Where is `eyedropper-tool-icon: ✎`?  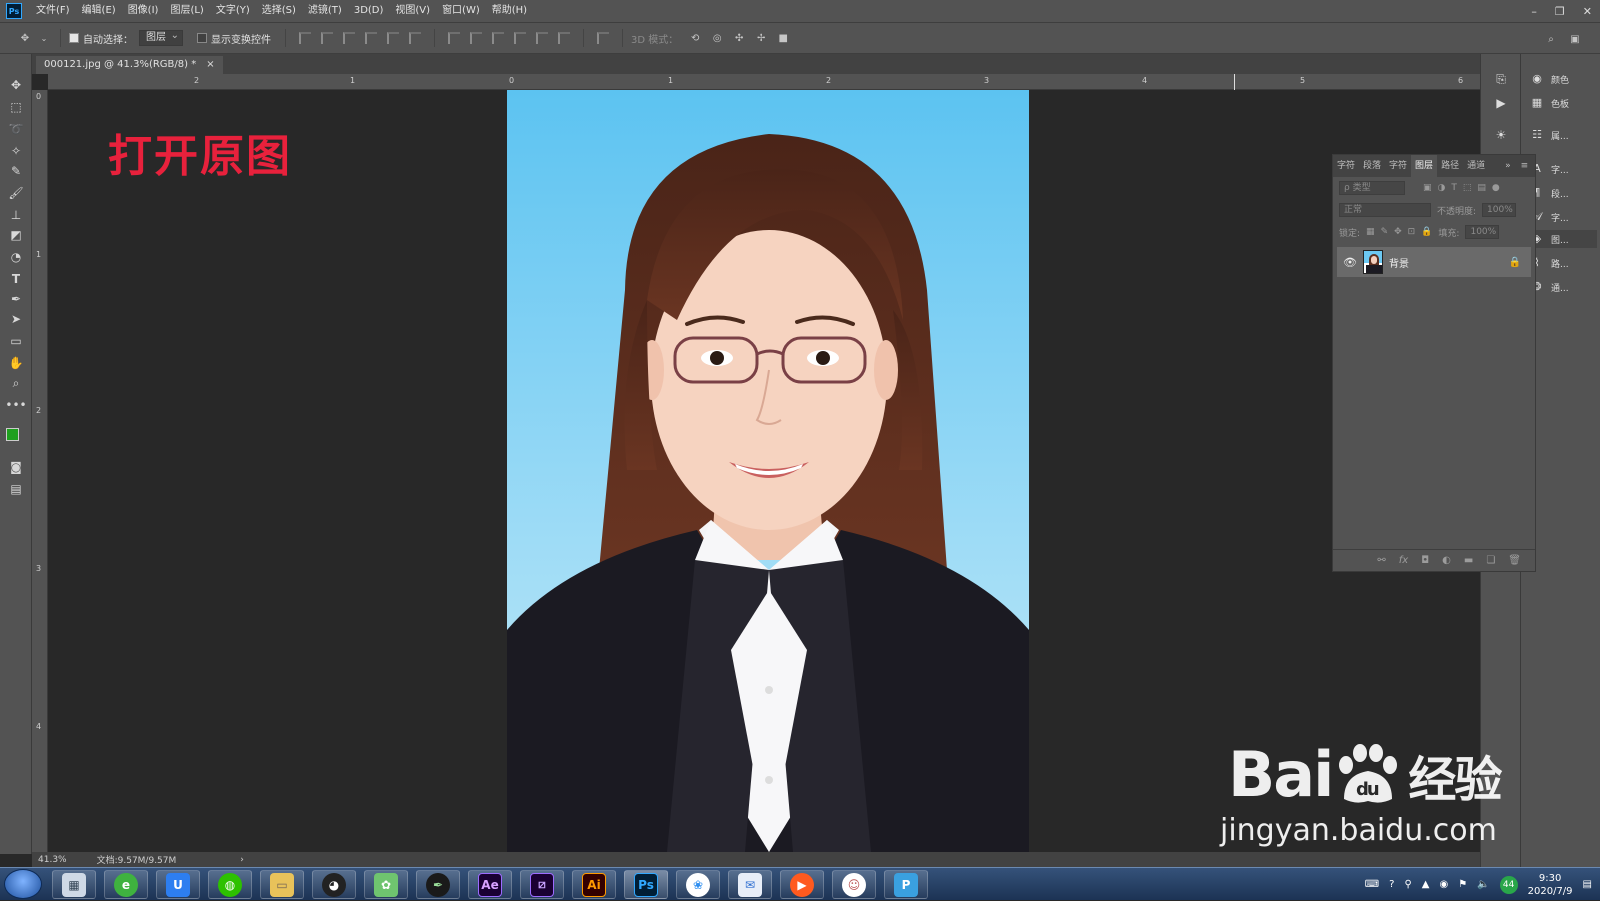 eyedropper-tool-icon: ✎ is located at coordinates (16, 171).